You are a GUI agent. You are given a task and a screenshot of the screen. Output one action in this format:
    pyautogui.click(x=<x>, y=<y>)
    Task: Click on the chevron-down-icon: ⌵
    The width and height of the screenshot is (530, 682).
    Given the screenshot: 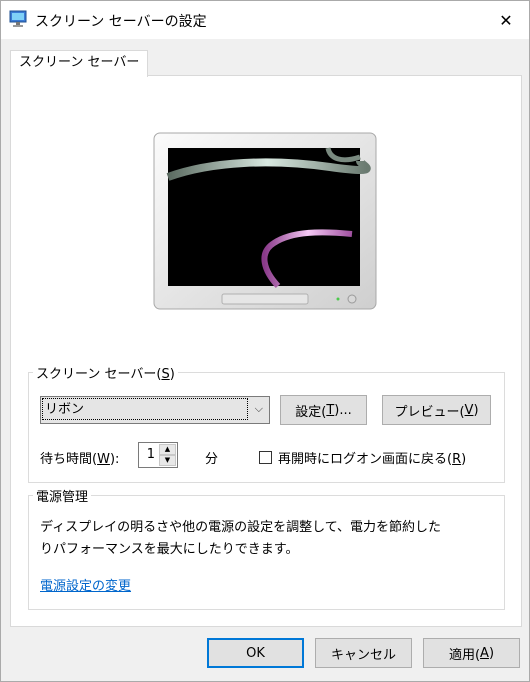 What is the action you would take?
    pyautogui.click(x=258, y=408)
    